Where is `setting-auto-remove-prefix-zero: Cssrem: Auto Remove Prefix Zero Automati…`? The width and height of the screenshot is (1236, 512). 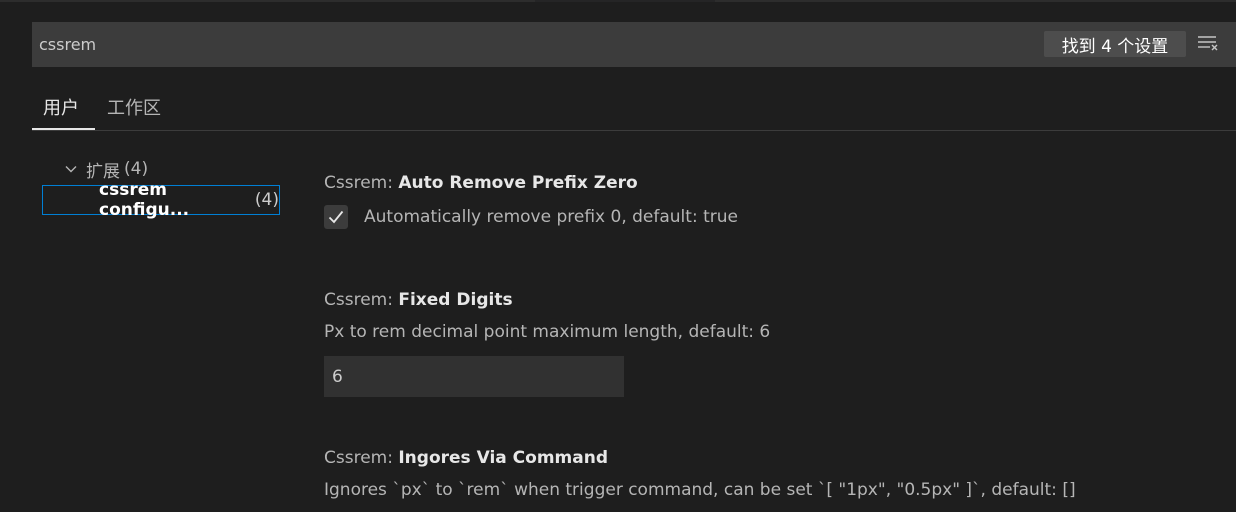 setting-auto-remove-prefix-zero: Cssrem: Auto Remove Prefix Zero Automati… is located at coordinates (531, 201).